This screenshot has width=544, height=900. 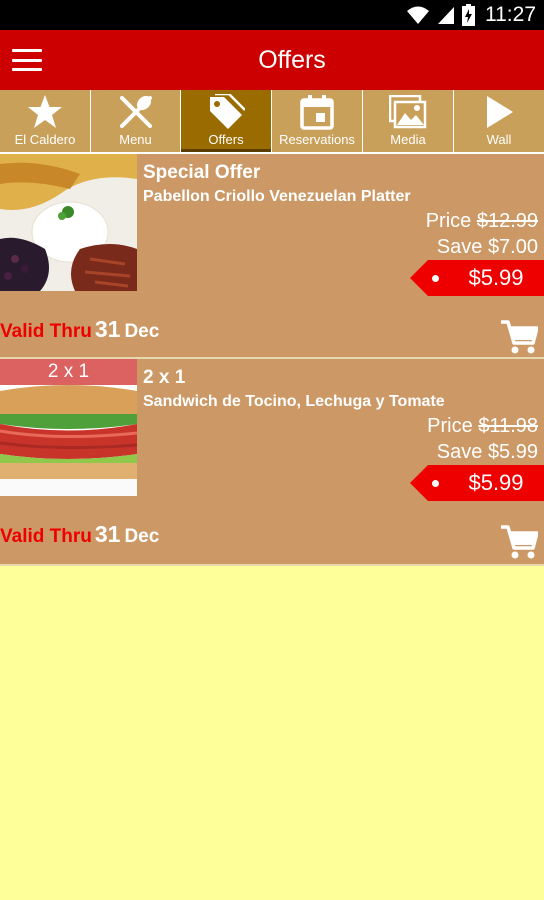 I want to click on tab-label: Wall, so click(x=499, y=139).